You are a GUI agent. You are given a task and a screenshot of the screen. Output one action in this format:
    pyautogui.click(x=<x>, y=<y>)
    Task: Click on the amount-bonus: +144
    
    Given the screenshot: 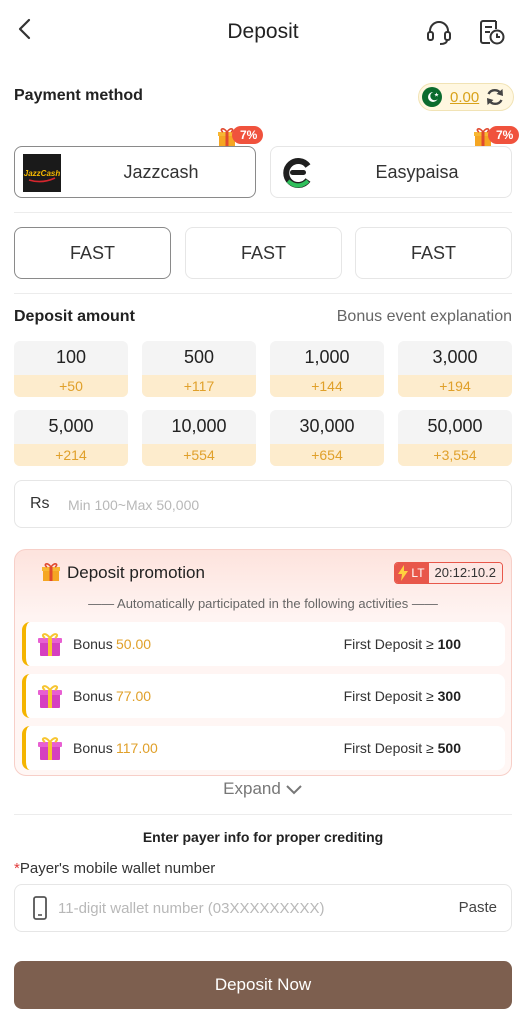 What is the action you would take?
    pyautogui.click(x=327, y=386)
    